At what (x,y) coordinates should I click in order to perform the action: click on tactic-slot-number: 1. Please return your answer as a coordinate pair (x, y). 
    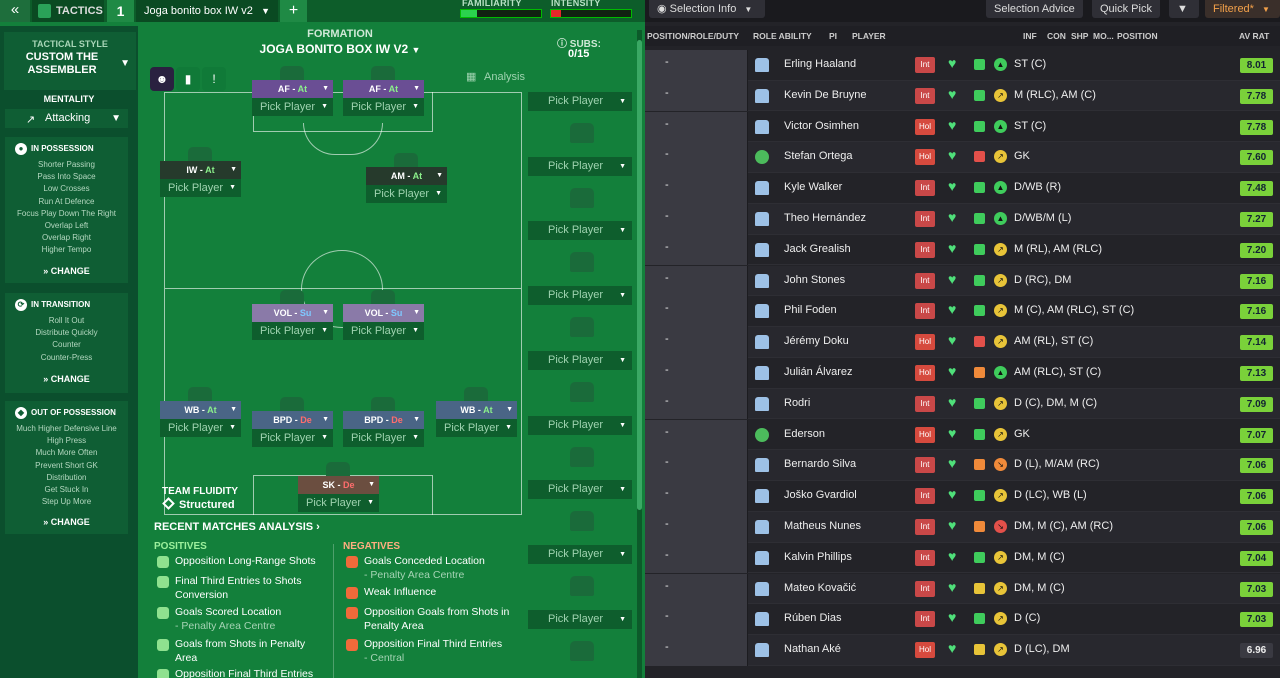
    Looking at the image, I should click on (120, 11).